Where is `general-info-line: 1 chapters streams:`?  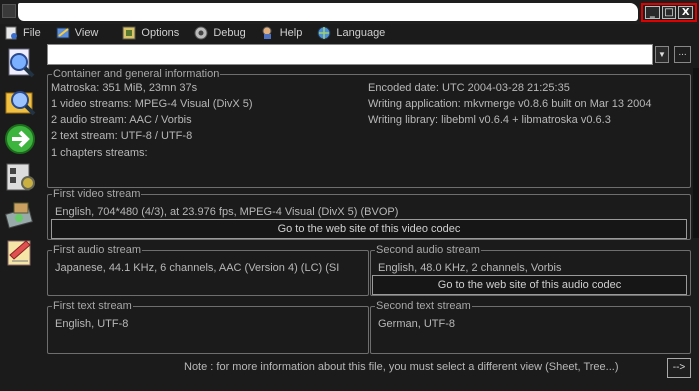
general-info-line: 1 chapters streams: is located at coordinates (99, 153).